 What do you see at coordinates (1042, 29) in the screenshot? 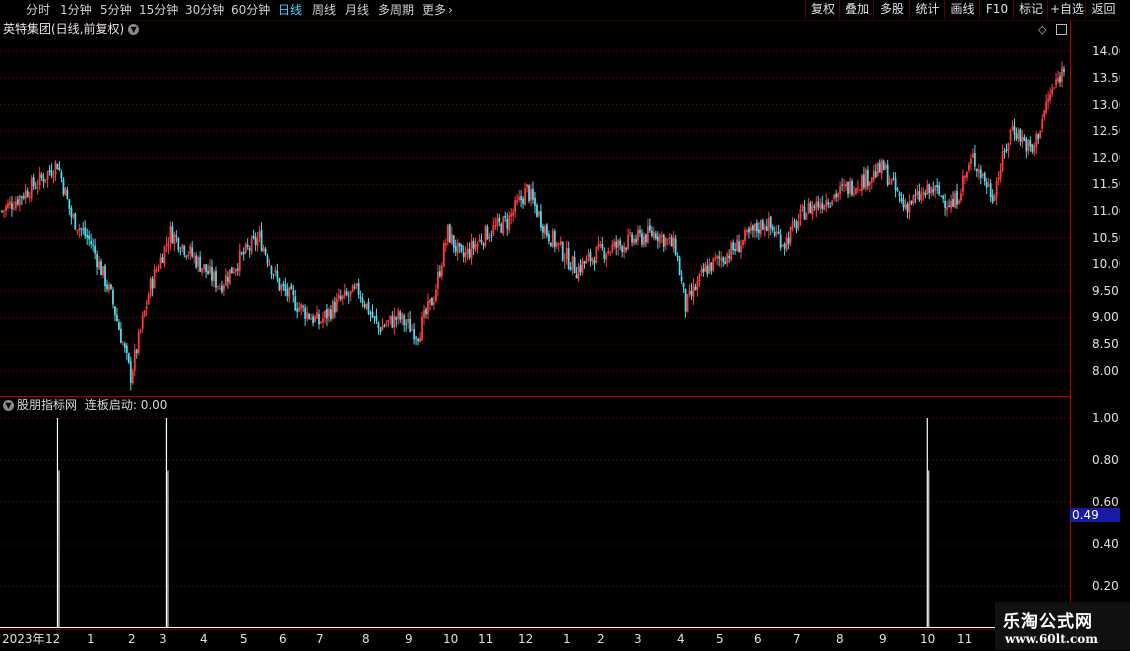
I see `diamond-icon: ◇` at bounding box center [1042, 29].